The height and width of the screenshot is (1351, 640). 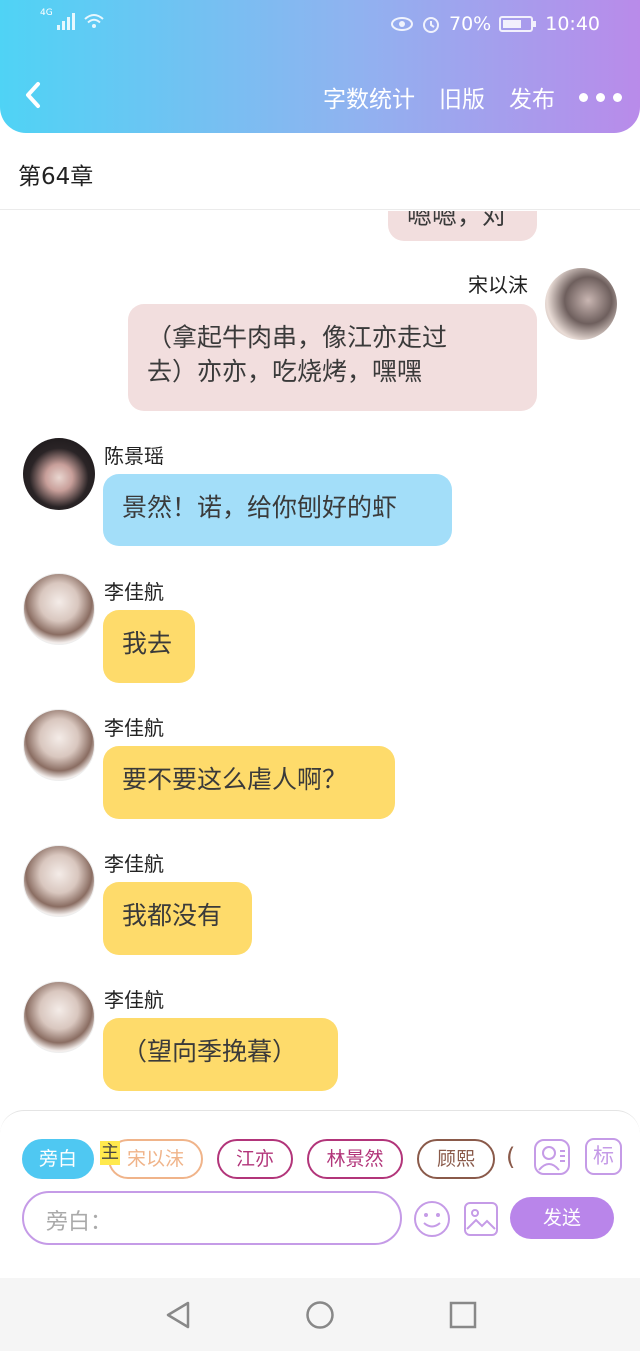 I want to click on eye-icon, so click(x=402, y=24).